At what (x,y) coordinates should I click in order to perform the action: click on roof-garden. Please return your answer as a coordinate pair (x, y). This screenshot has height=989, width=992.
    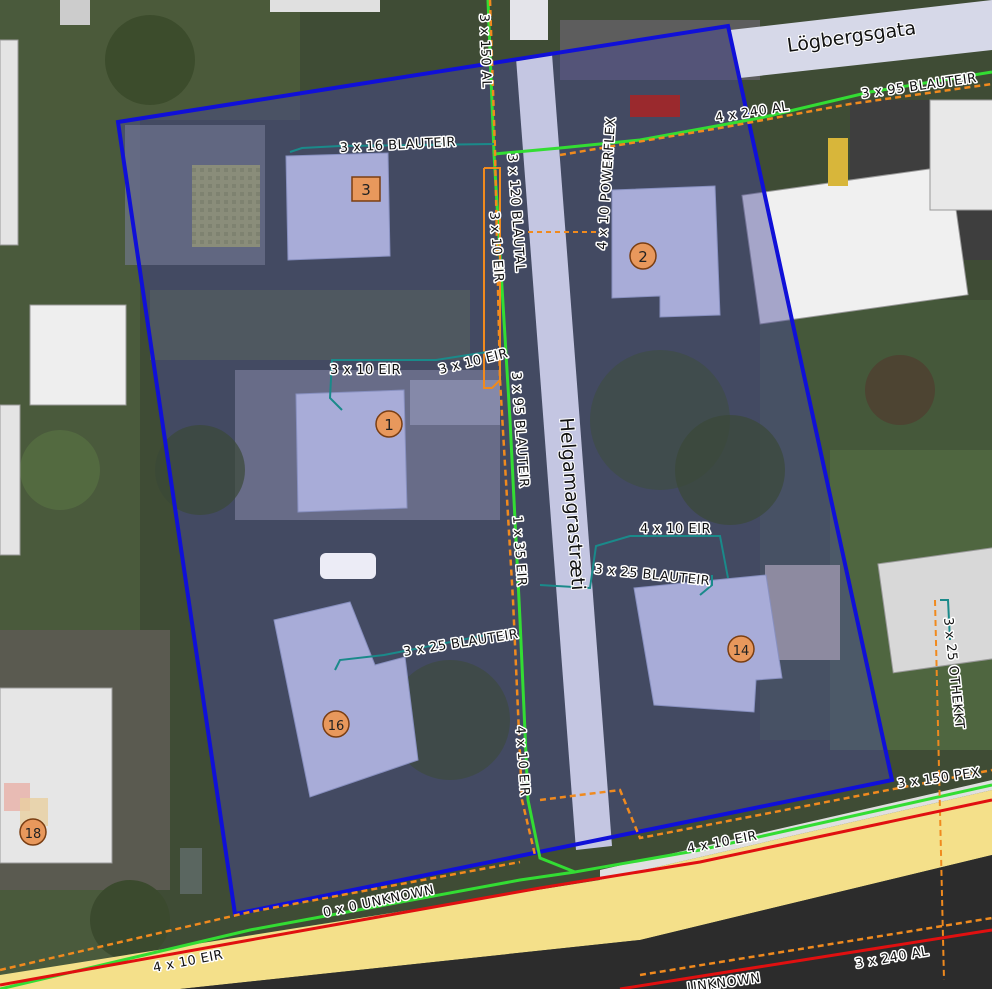
    Looking at the image, I should click on (226, 206).